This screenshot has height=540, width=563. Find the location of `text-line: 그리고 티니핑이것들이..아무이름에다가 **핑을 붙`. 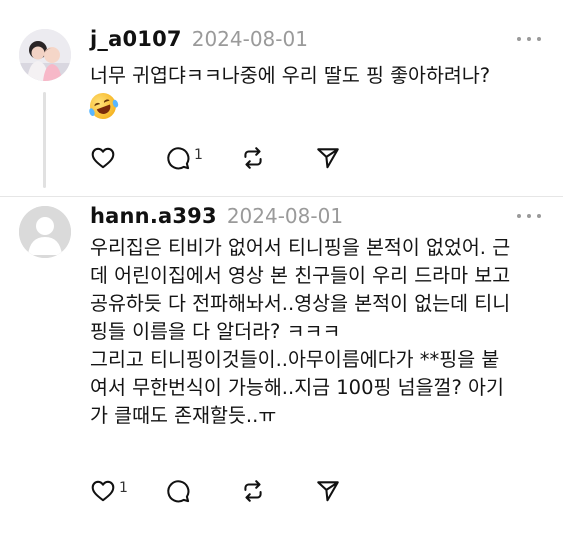

text-line: 그리고 티니핑이것들이..아무이름에다가 **핑을 붙 is located at coordinates (295, 359).